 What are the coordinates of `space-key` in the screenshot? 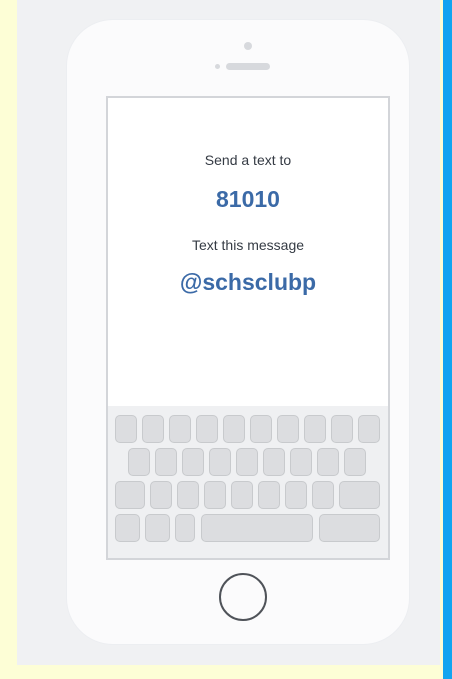 It's located at (257, 528).